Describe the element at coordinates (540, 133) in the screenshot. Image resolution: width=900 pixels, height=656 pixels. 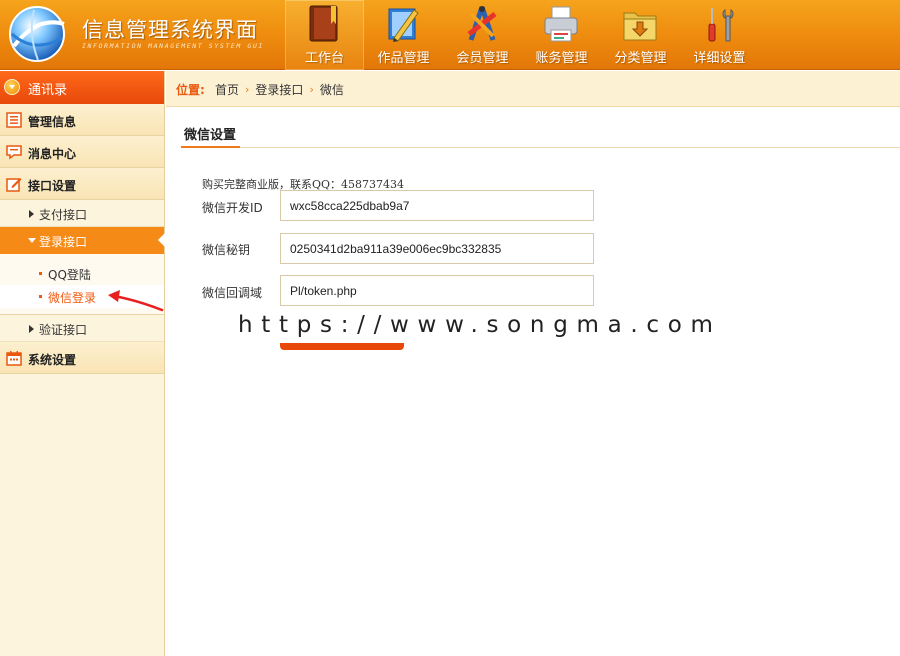
I see `section-header: 微信设置` at that location.